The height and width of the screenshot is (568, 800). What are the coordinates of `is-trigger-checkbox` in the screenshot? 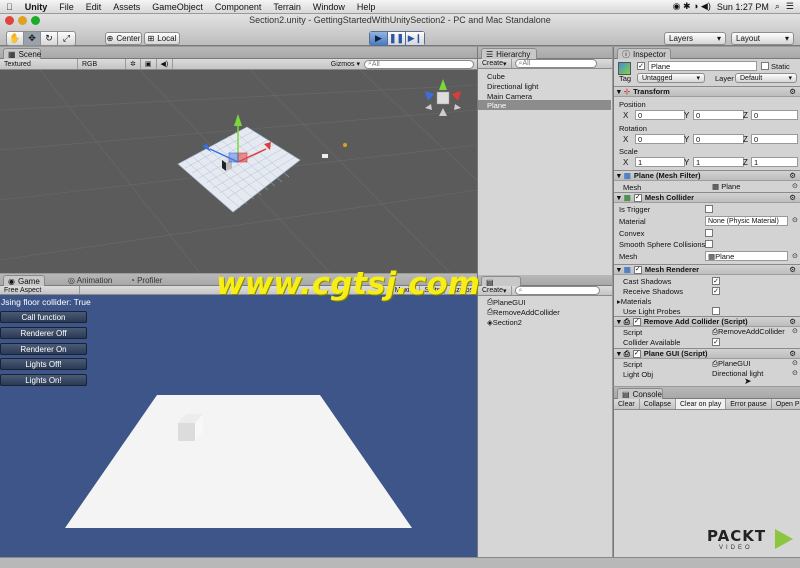 It's located at (709, 209).